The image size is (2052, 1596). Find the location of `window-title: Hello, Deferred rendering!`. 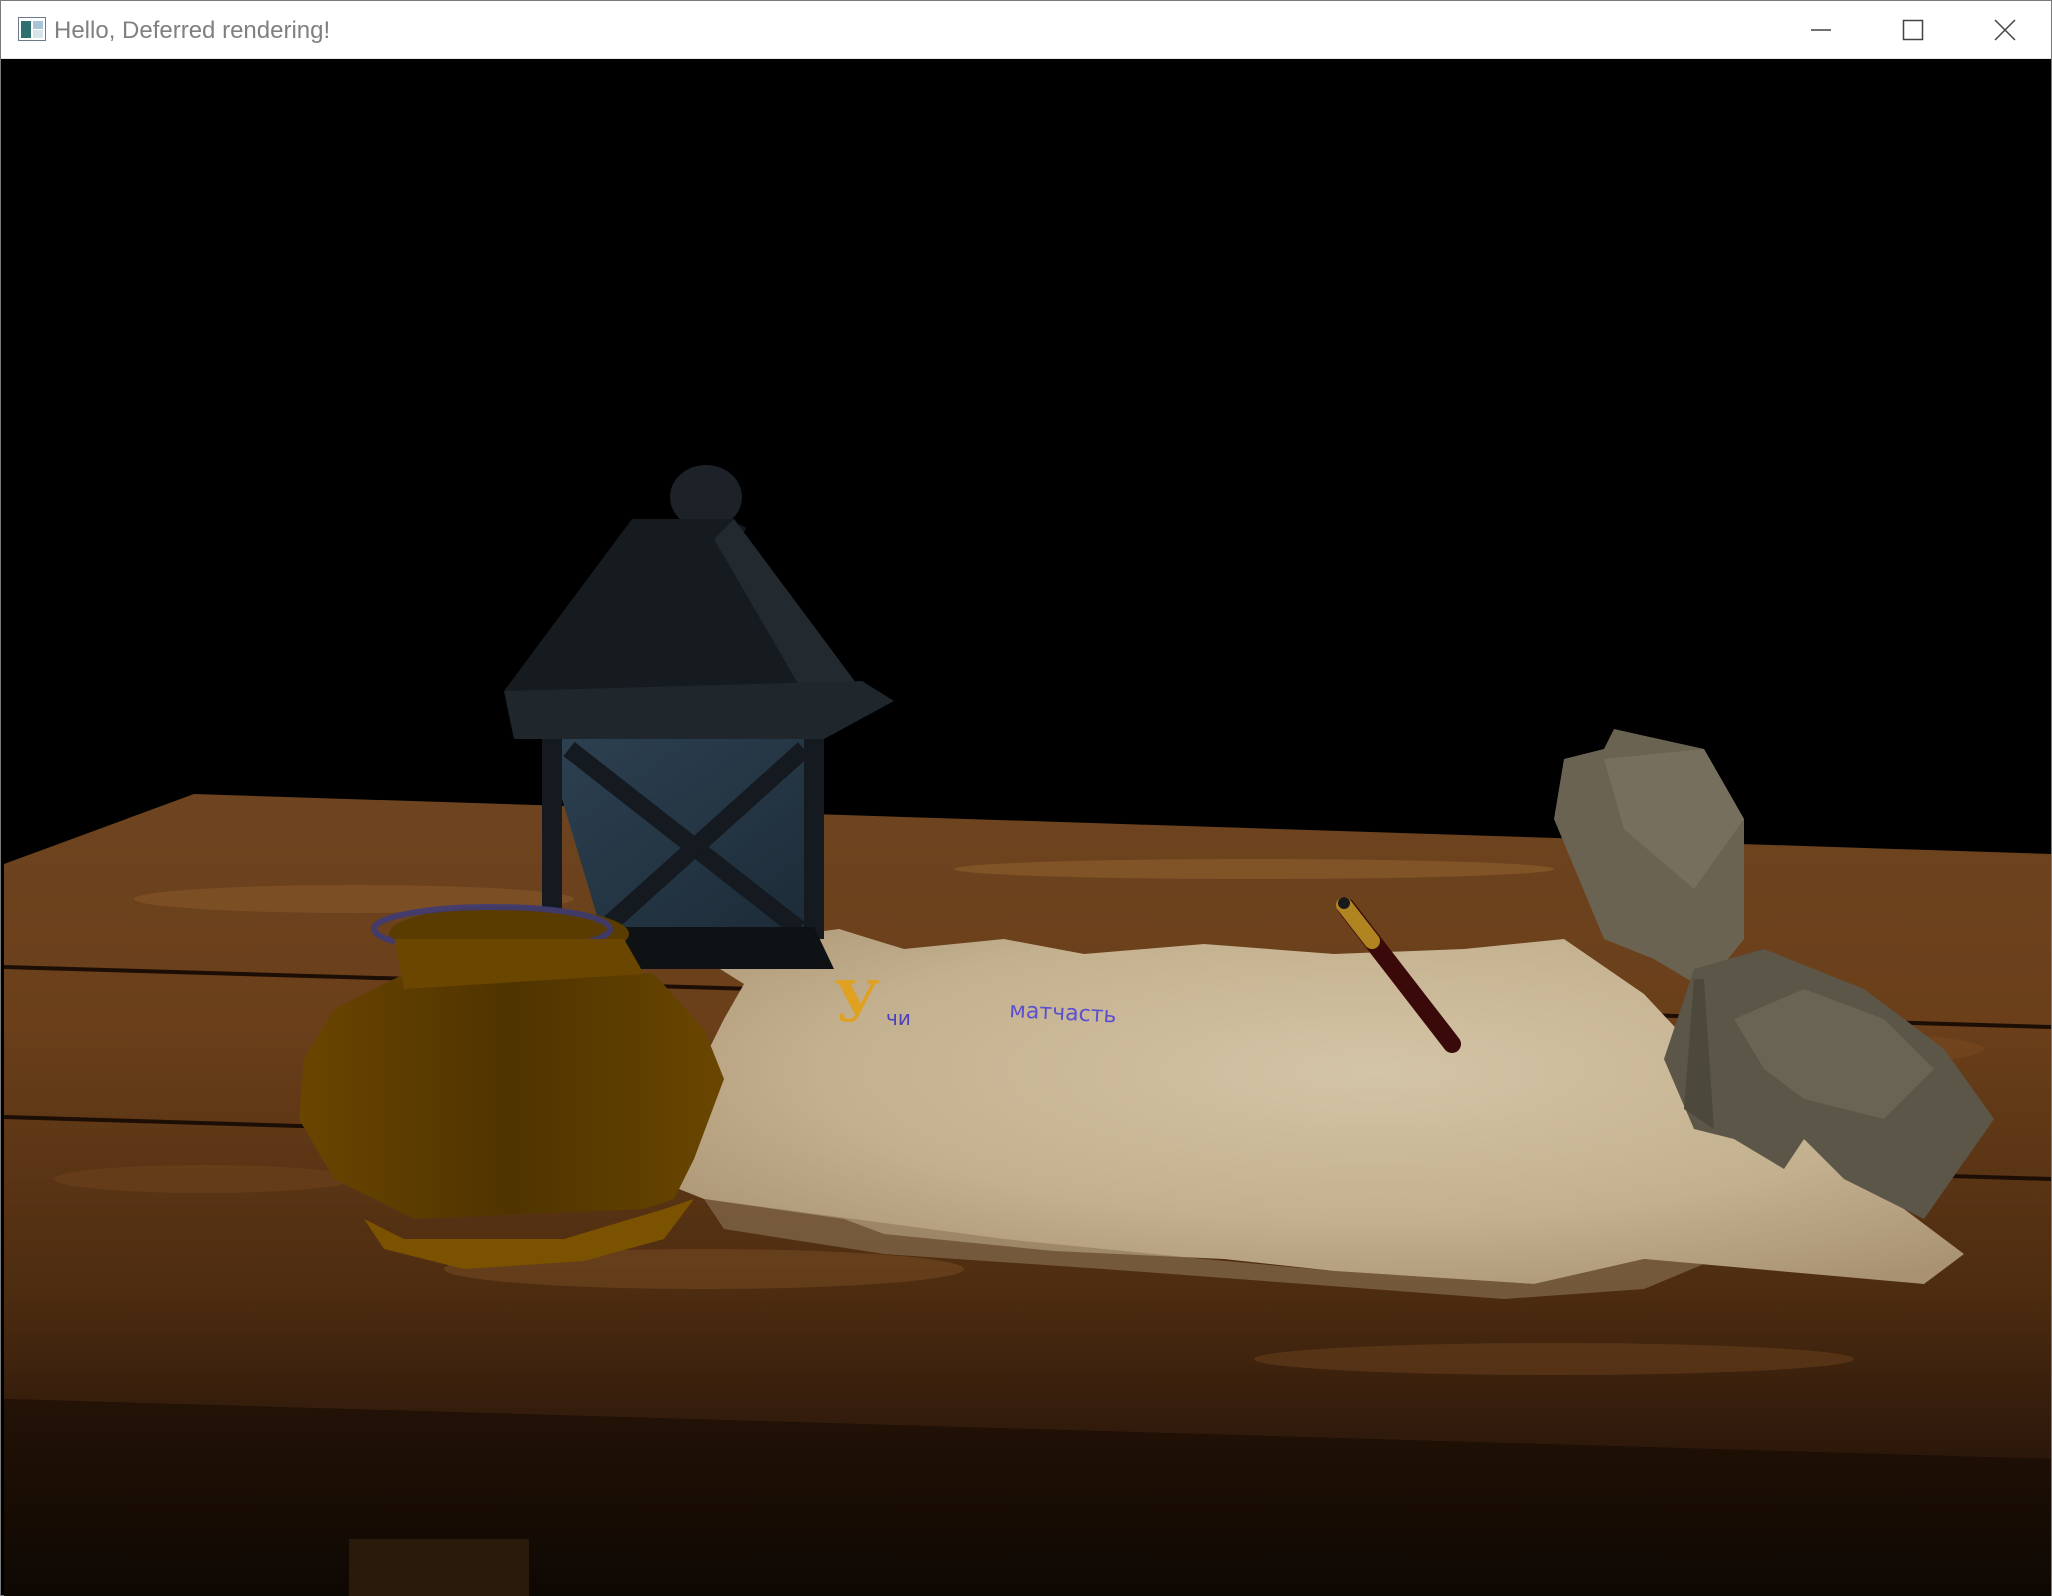

window-title: Hello, Deferred rendering! is located at coordinates (192, 30).